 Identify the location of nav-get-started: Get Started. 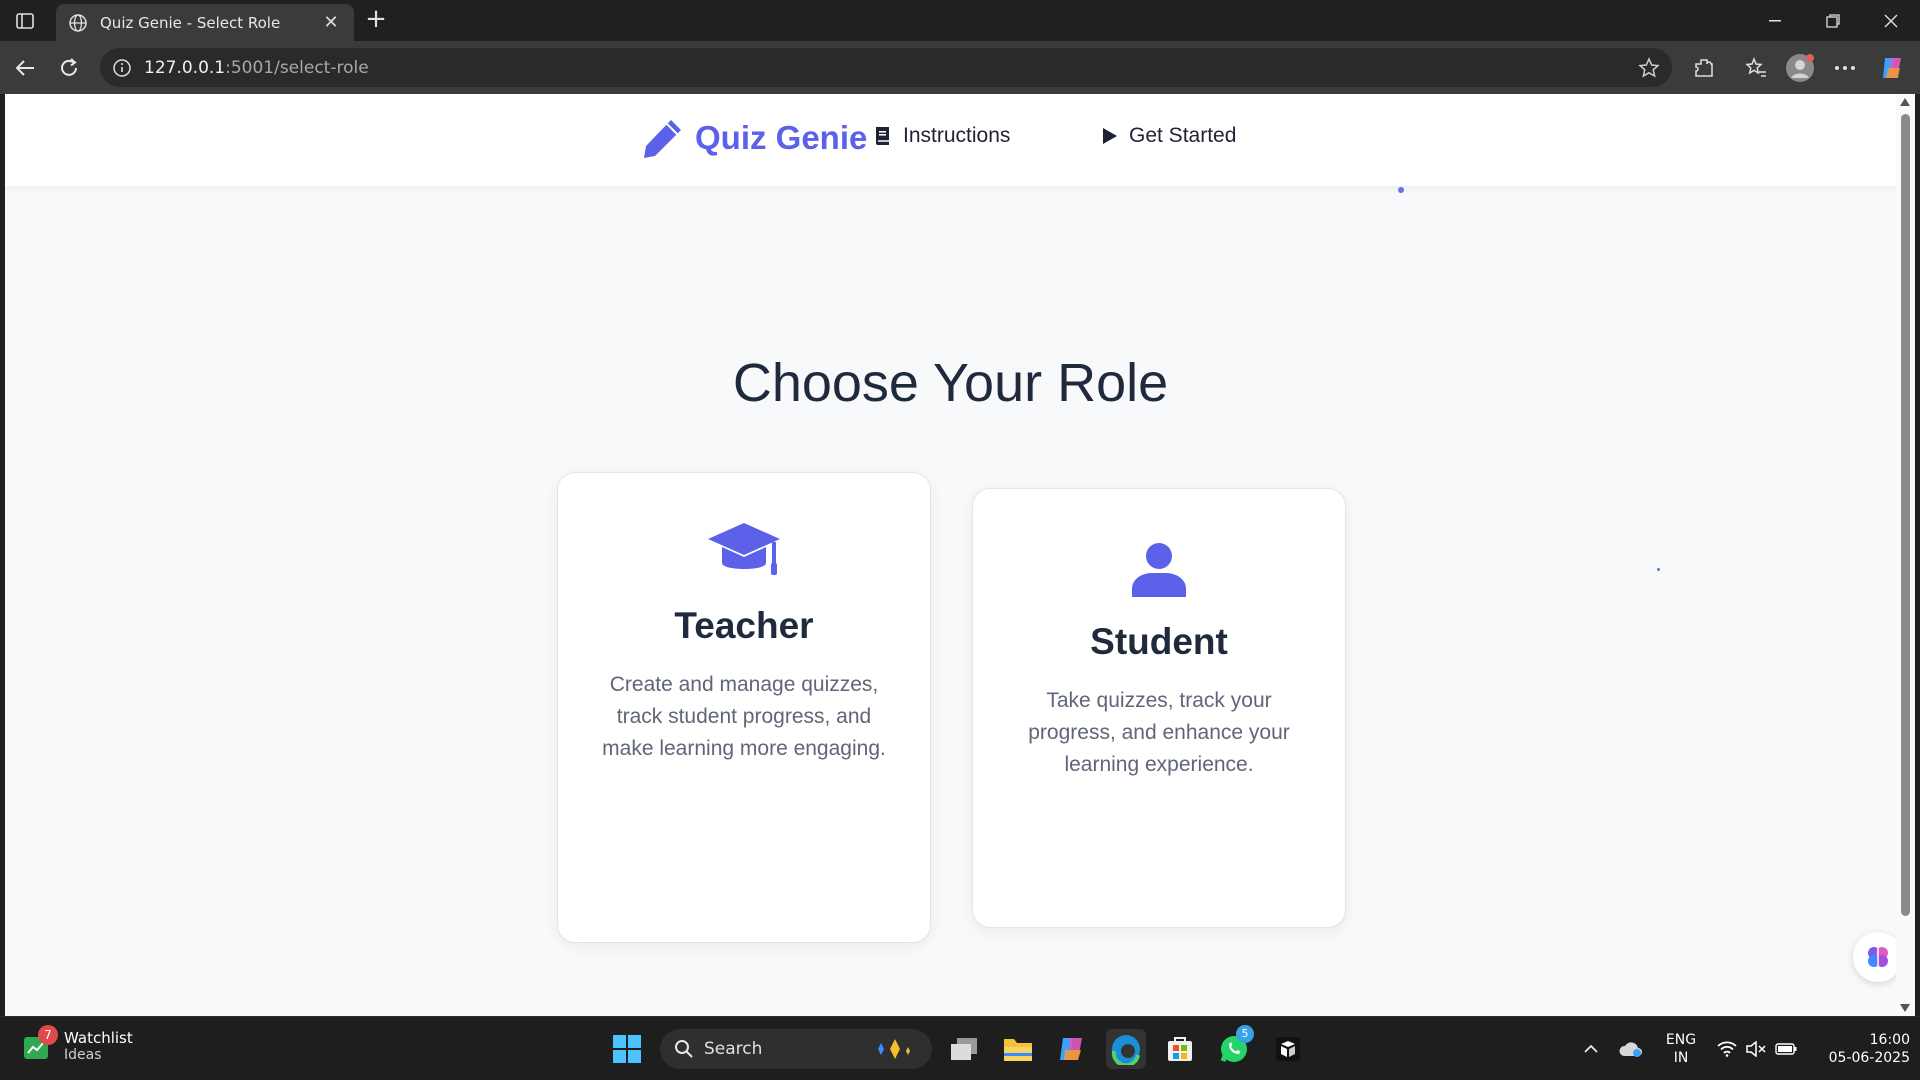
(1167, 136).